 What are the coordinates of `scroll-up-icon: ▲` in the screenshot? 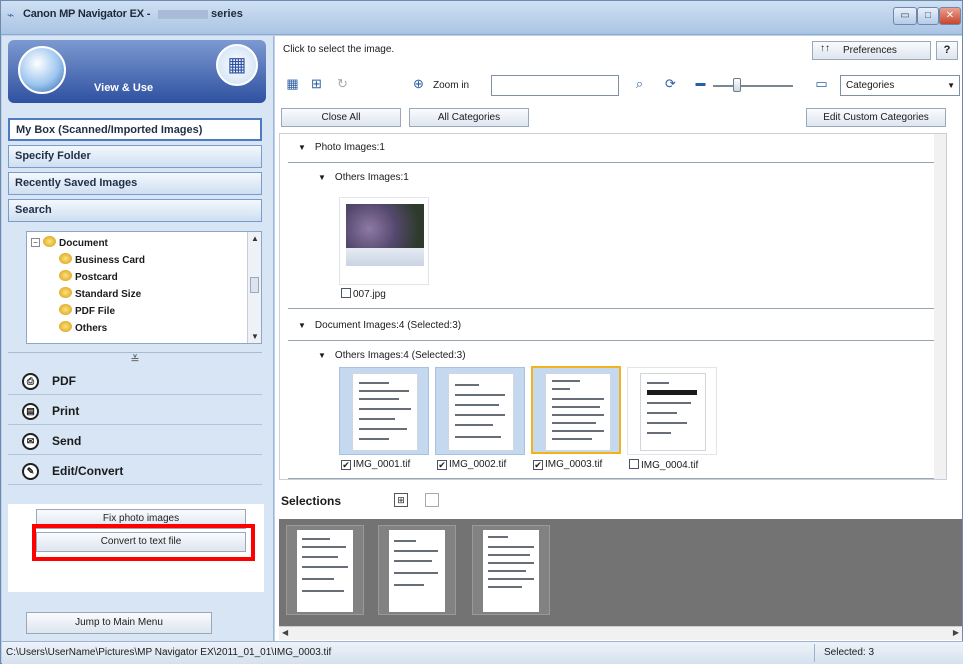 It's located at (255, 238).